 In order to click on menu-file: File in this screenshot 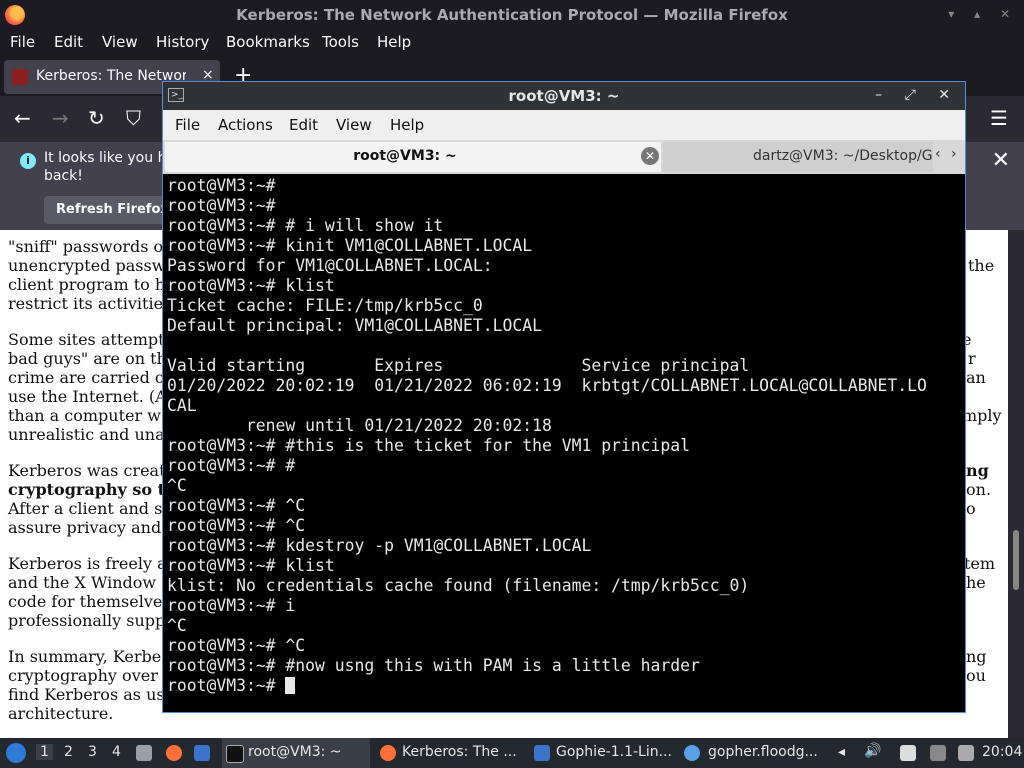, I will do `click(22, 42)`.